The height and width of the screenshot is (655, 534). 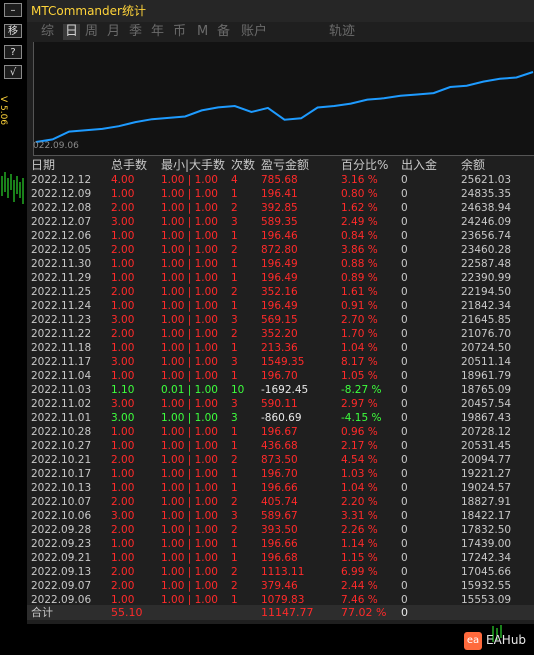 I want to click on cell-pnl: 569.15, so click(x=279, y=320).